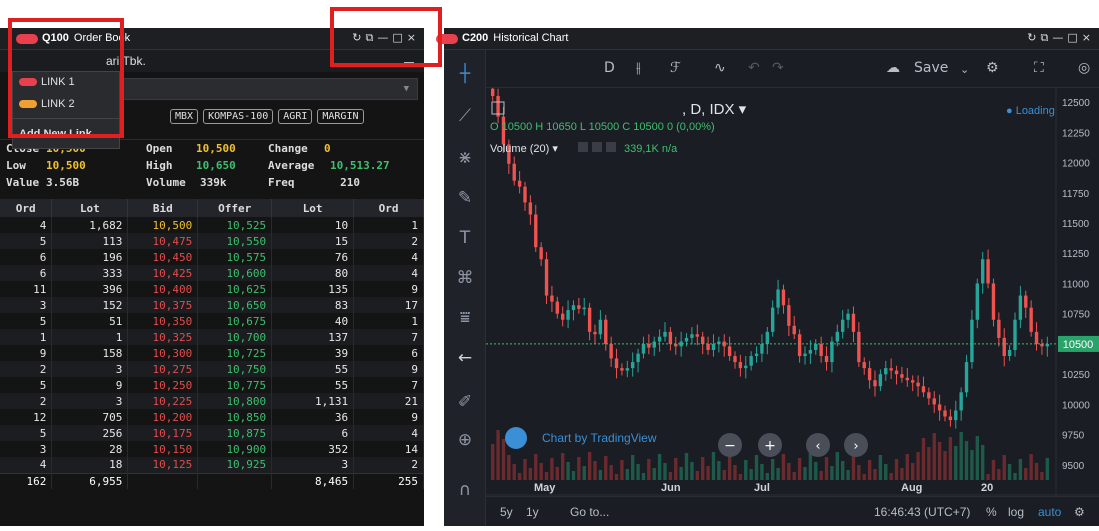  What do you see at coordinates (1031, 38) in the screenshot?
I see `refresh-icon: ↻` at bounding box center [1031, 38].